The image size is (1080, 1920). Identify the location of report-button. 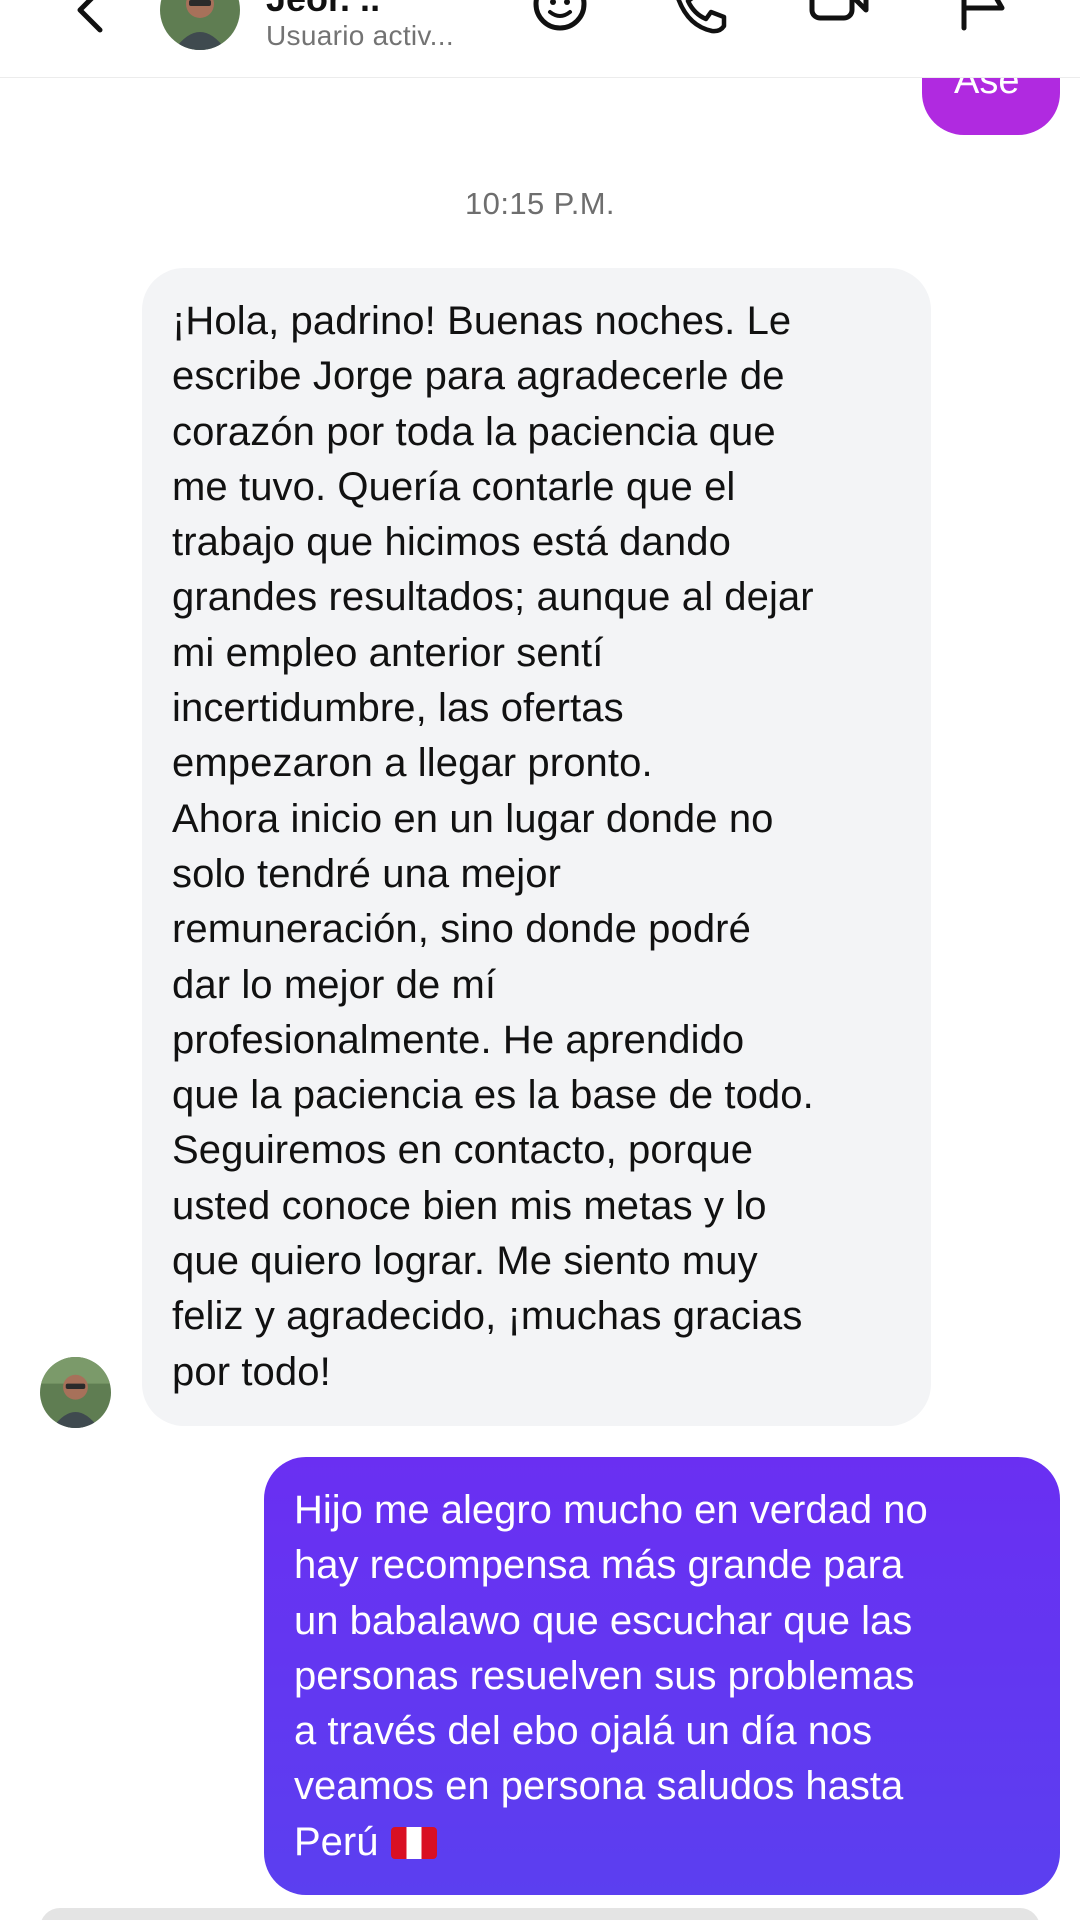
(982, 20).